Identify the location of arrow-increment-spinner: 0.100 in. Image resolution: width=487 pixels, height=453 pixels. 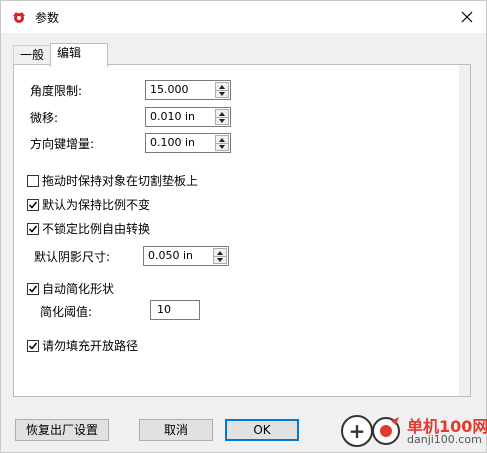
(188, 143).